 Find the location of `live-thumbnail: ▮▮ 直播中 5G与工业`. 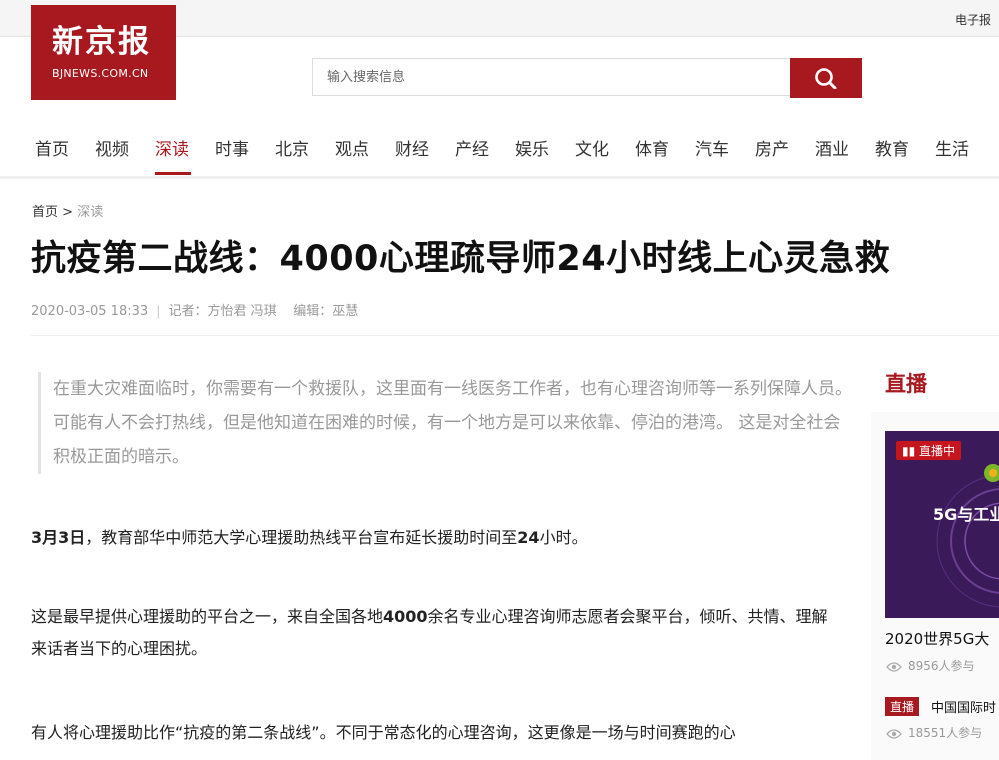

live-thumbnail: ▮▮ 直播中 5G与工业 is located at coordinates (942, 524).